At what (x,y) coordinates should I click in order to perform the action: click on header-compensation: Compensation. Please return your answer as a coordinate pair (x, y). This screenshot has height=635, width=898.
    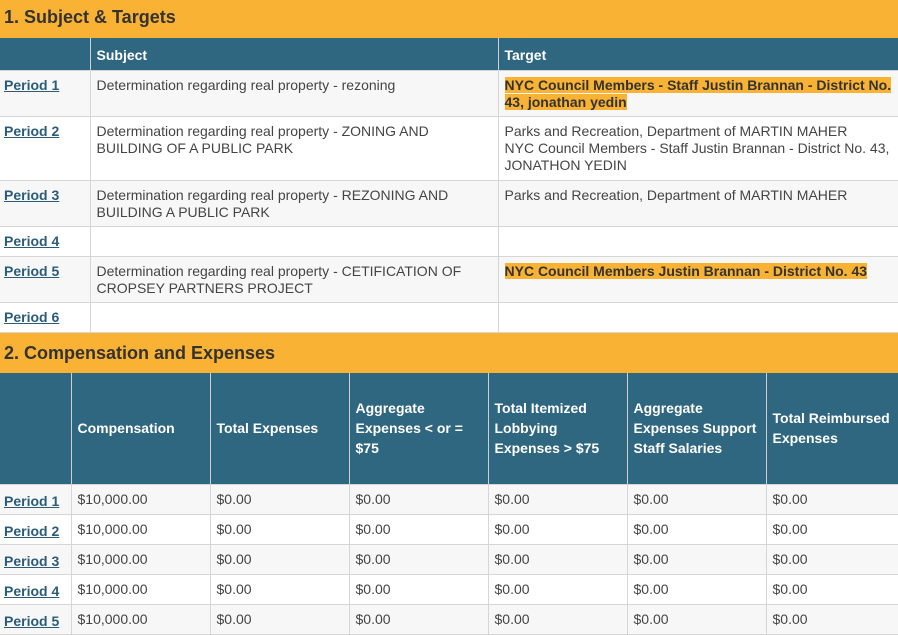
    Looking at the image, I should click on (140, 429).